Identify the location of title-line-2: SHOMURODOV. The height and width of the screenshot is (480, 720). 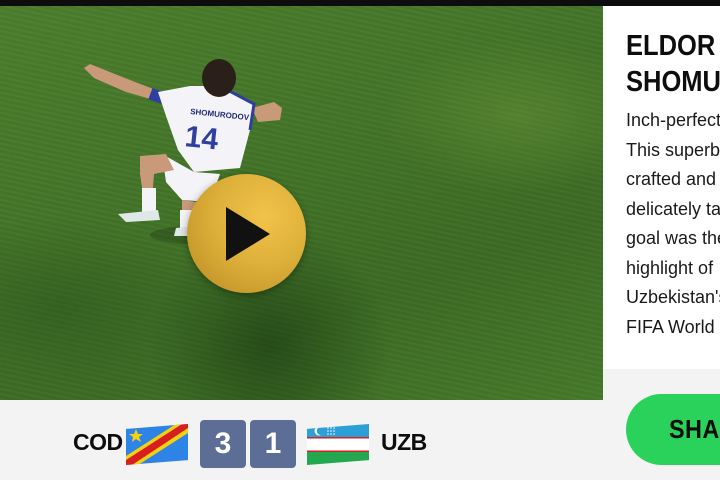
(673, 82).